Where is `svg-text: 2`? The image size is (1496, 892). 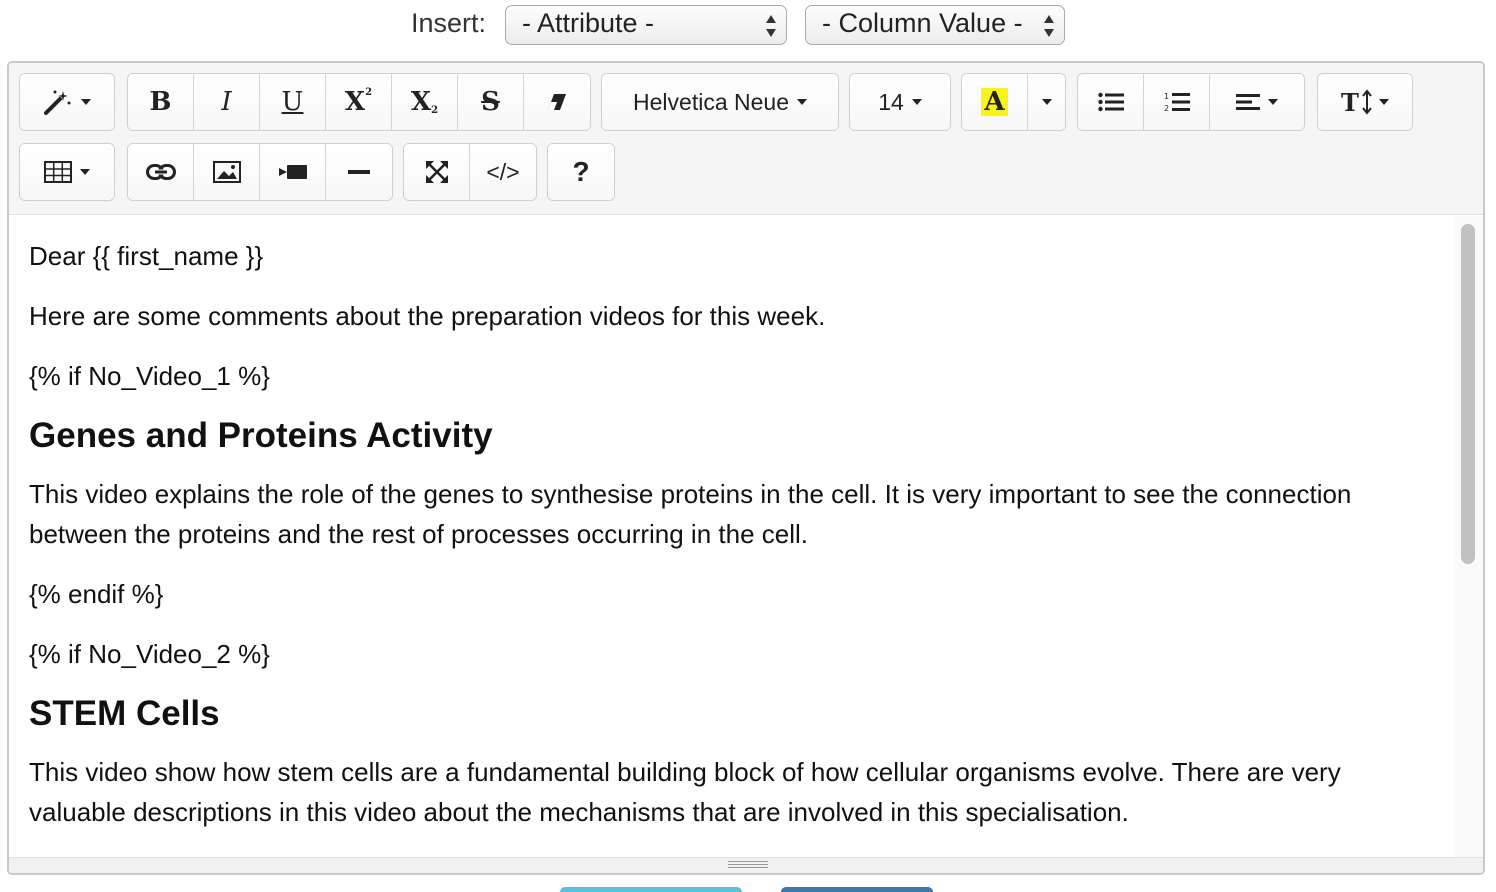
svg-text: 2 is located at coordinates (1166, 108).